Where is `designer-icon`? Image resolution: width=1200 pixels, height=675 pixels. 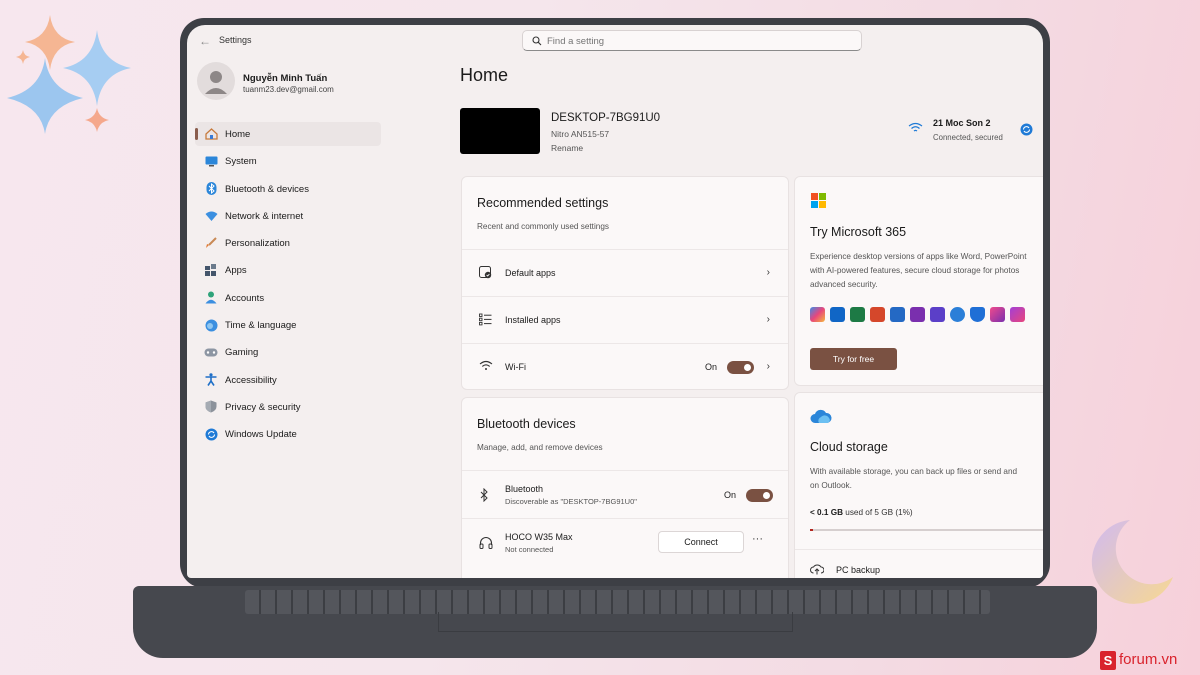 designer-icon is located at coordinates (997, 314).